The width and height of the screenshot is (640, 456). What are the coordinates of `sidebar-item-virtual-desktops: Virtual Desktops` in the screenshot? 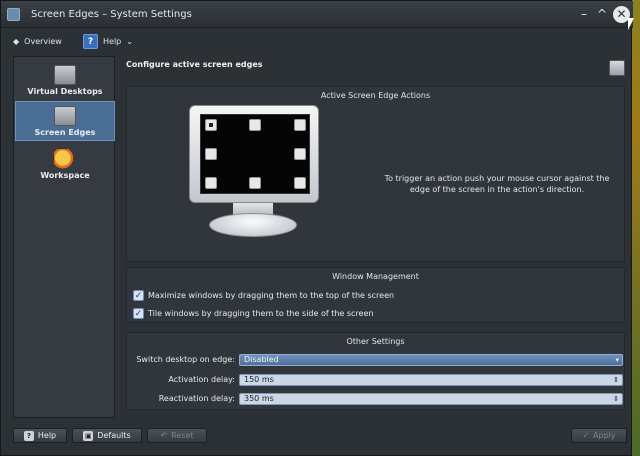 It's located at (65, 81).